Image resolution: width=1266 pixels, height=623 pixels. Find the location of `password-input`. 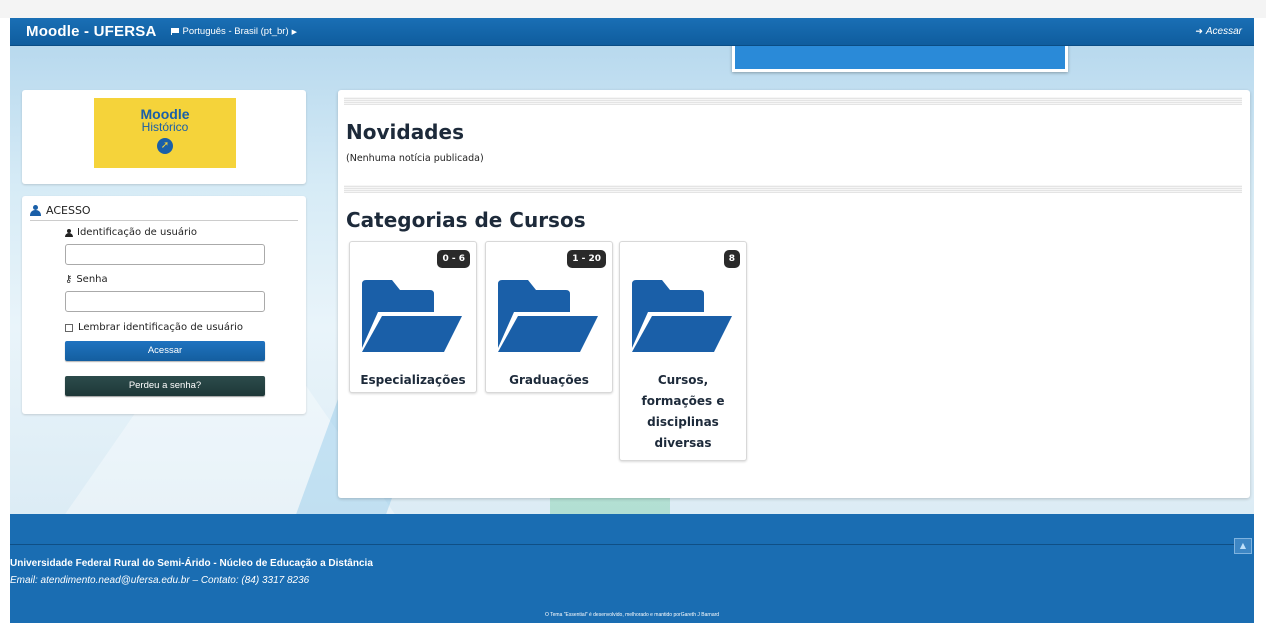

password-input is located at coordinates (165, 301).